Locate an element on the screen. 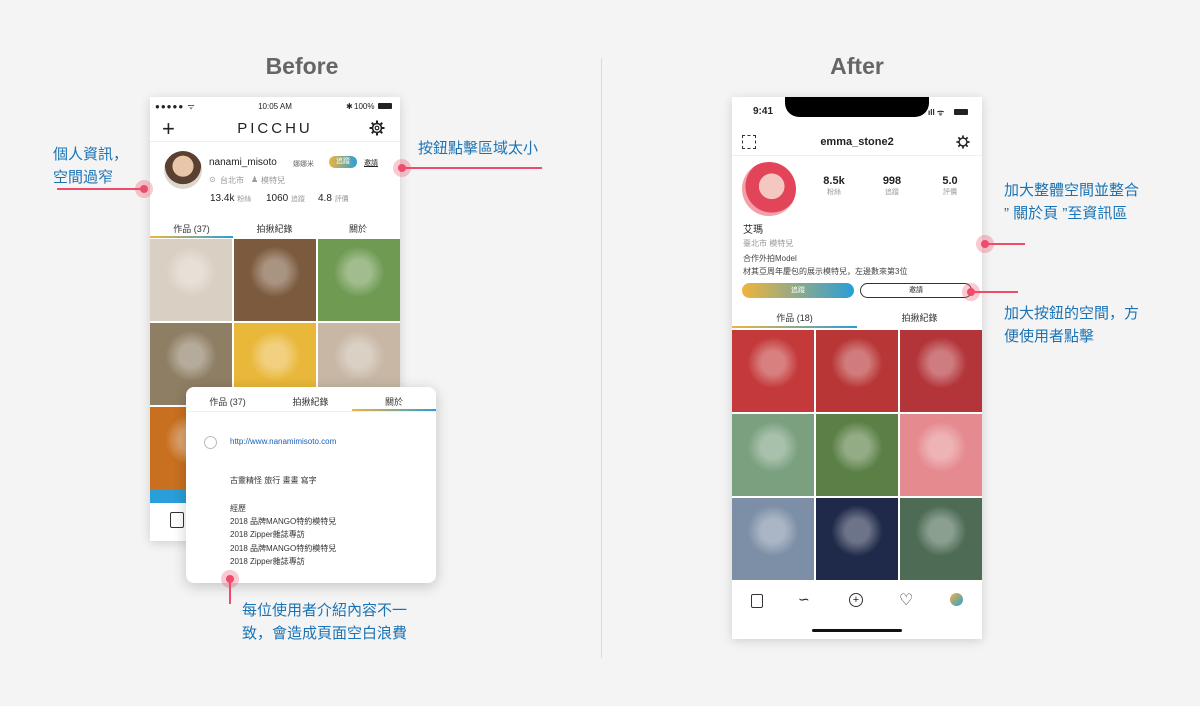  interest-tags: 古靈精怪 旅行 畫畫 寫字 is located at coordinates (273, 480).